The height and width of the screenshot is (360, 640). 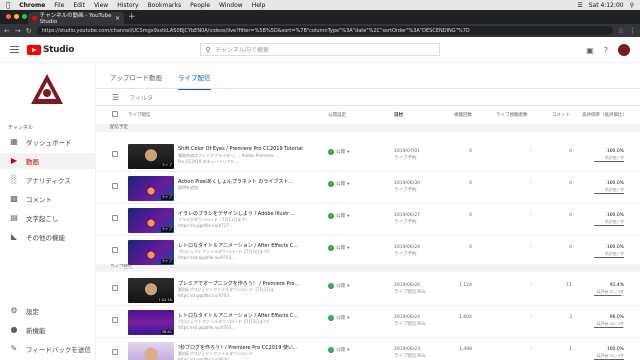 What do you see at coordinates (151, 290) in the screenshot?
I see `video-thumbnail: 1:02:18` at bounding box center [151, 290].